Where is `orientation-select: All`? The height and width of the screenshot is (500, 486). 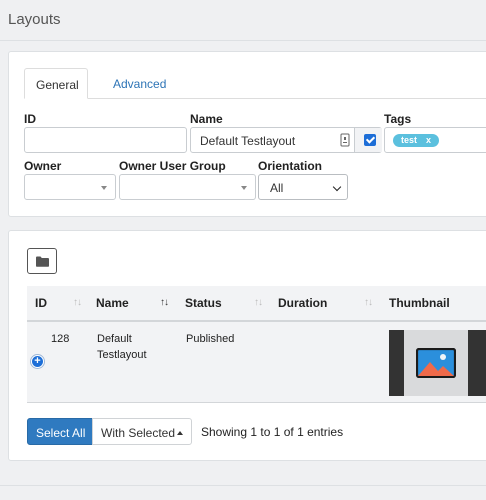
orientation-select: All is located at coordinates (303, 187).